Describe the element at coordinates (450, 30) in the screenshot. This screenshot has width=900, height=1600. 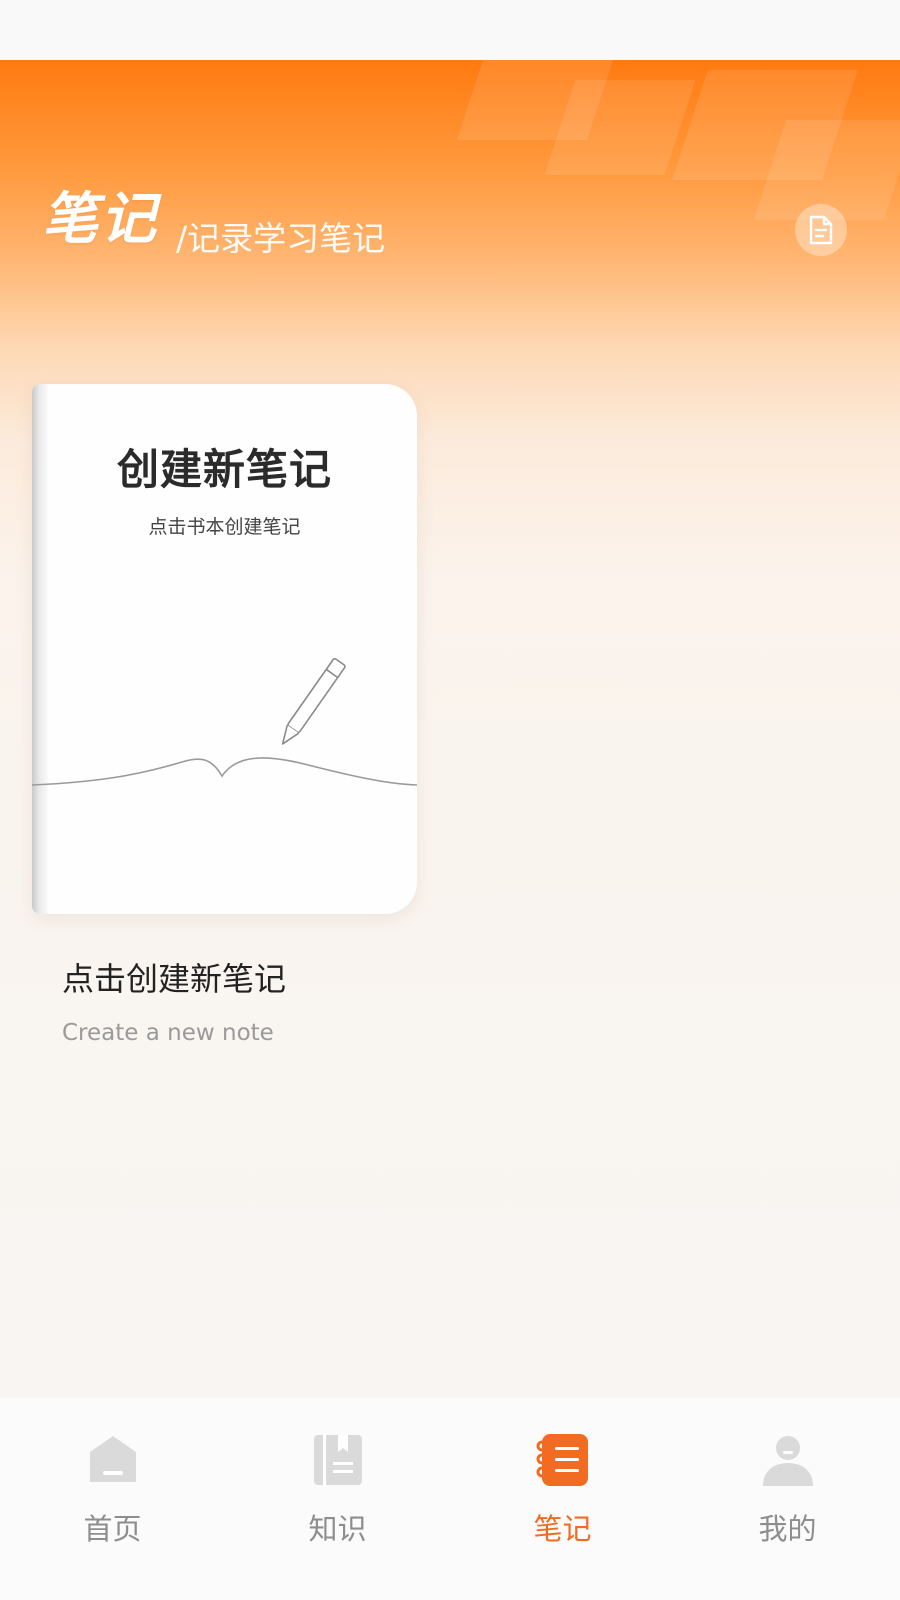
I see `status-bar` at that location.